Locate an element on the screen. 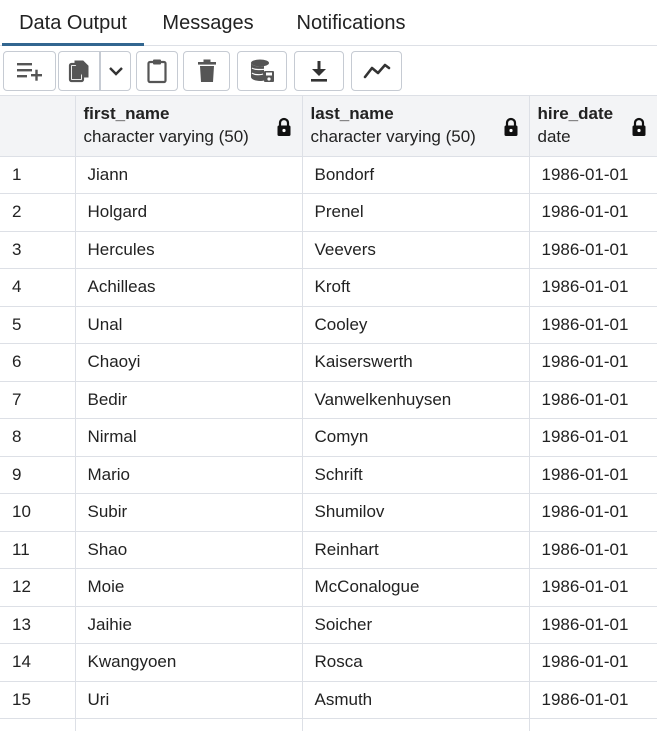 The height and width of the screenshot is (731, 657). add-row-icon is located at coordinates (29, 72).